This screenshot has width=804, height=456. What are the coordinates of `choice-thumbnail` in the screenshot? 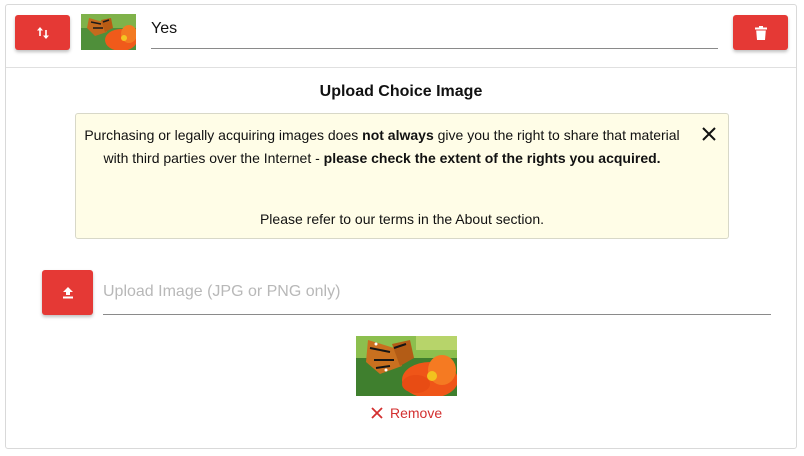 It's located at (108, 32).